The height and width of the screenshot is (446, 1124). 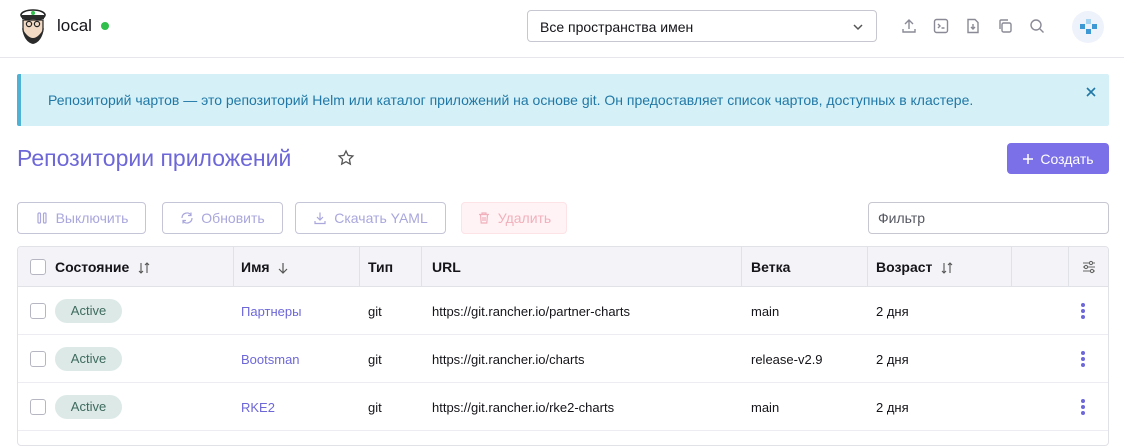 I want to click on cluster-logo-icon, so click(x=33, y=26).